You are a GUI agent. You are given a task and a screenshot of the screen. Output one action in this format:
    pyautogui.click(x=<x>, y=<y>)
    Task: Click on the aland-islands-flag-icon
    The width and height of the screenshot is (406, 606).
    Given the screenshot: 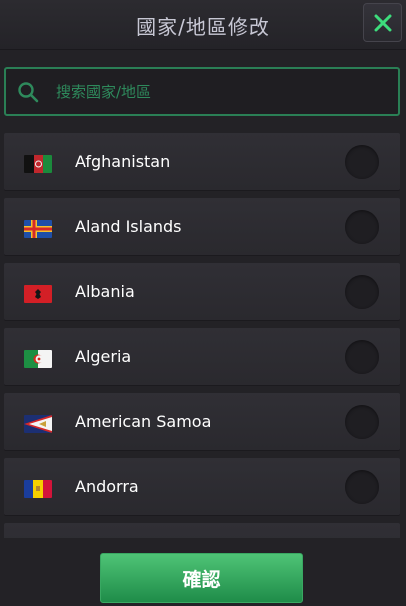 What is the action you would take?
    pyautogui.click(x=38, y=229)
    